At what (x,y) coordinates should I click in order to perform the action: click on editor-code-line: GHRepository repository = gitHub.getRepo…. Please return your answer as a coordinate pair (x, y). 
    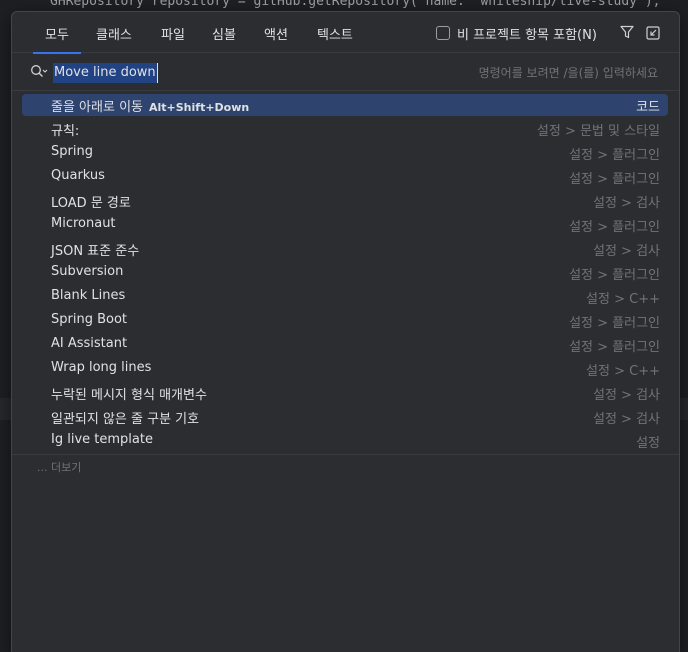
    Looking at the image, I should click on (355, 4).